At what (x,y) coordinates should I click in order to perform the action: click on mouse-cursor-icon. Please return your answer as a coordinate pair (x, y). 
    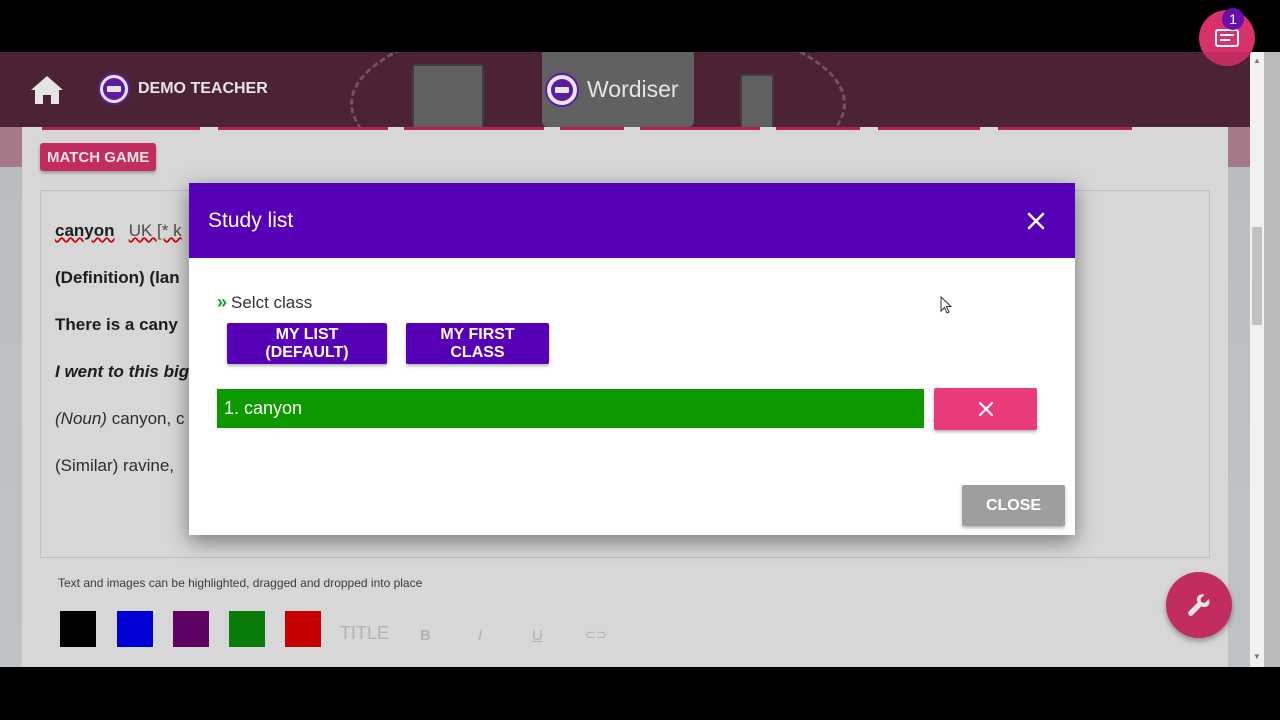
    Looking at the image, I should click on (946, 305).